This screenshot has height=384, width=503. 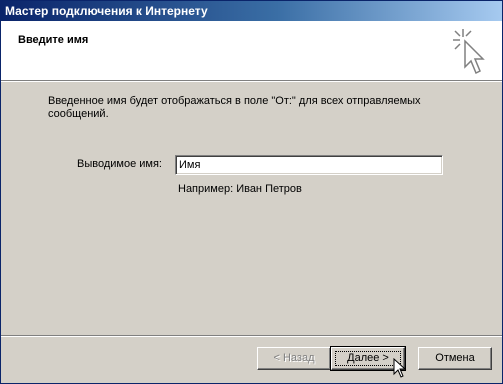 I want to click on back-button: < Назад, so click(x=294, y=358).